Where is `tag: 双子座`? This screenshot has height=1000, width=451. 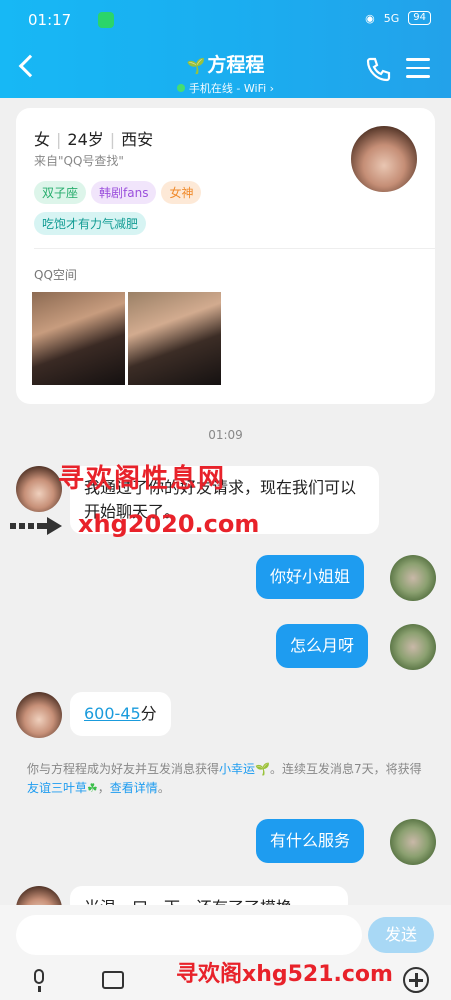
tag: 双子座 is located at coordinates (60, 192).